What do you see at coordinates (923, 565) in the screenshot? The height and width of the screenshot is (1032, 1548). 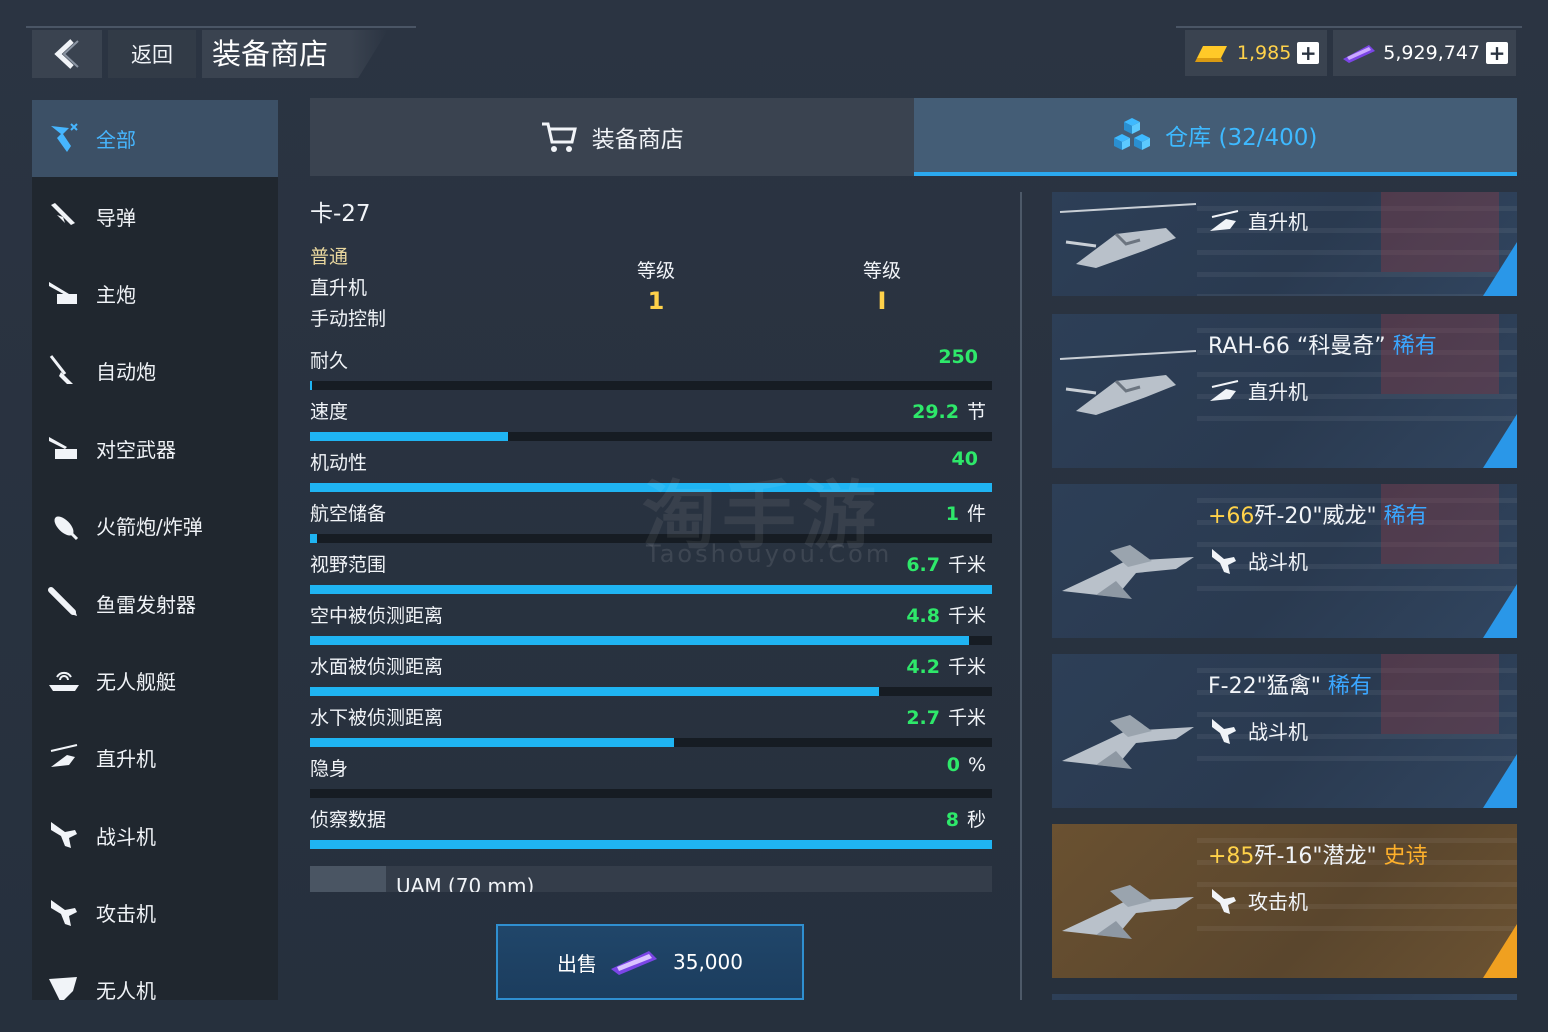 I see `stat-value: 6.7` at bounding box center [923, 565].